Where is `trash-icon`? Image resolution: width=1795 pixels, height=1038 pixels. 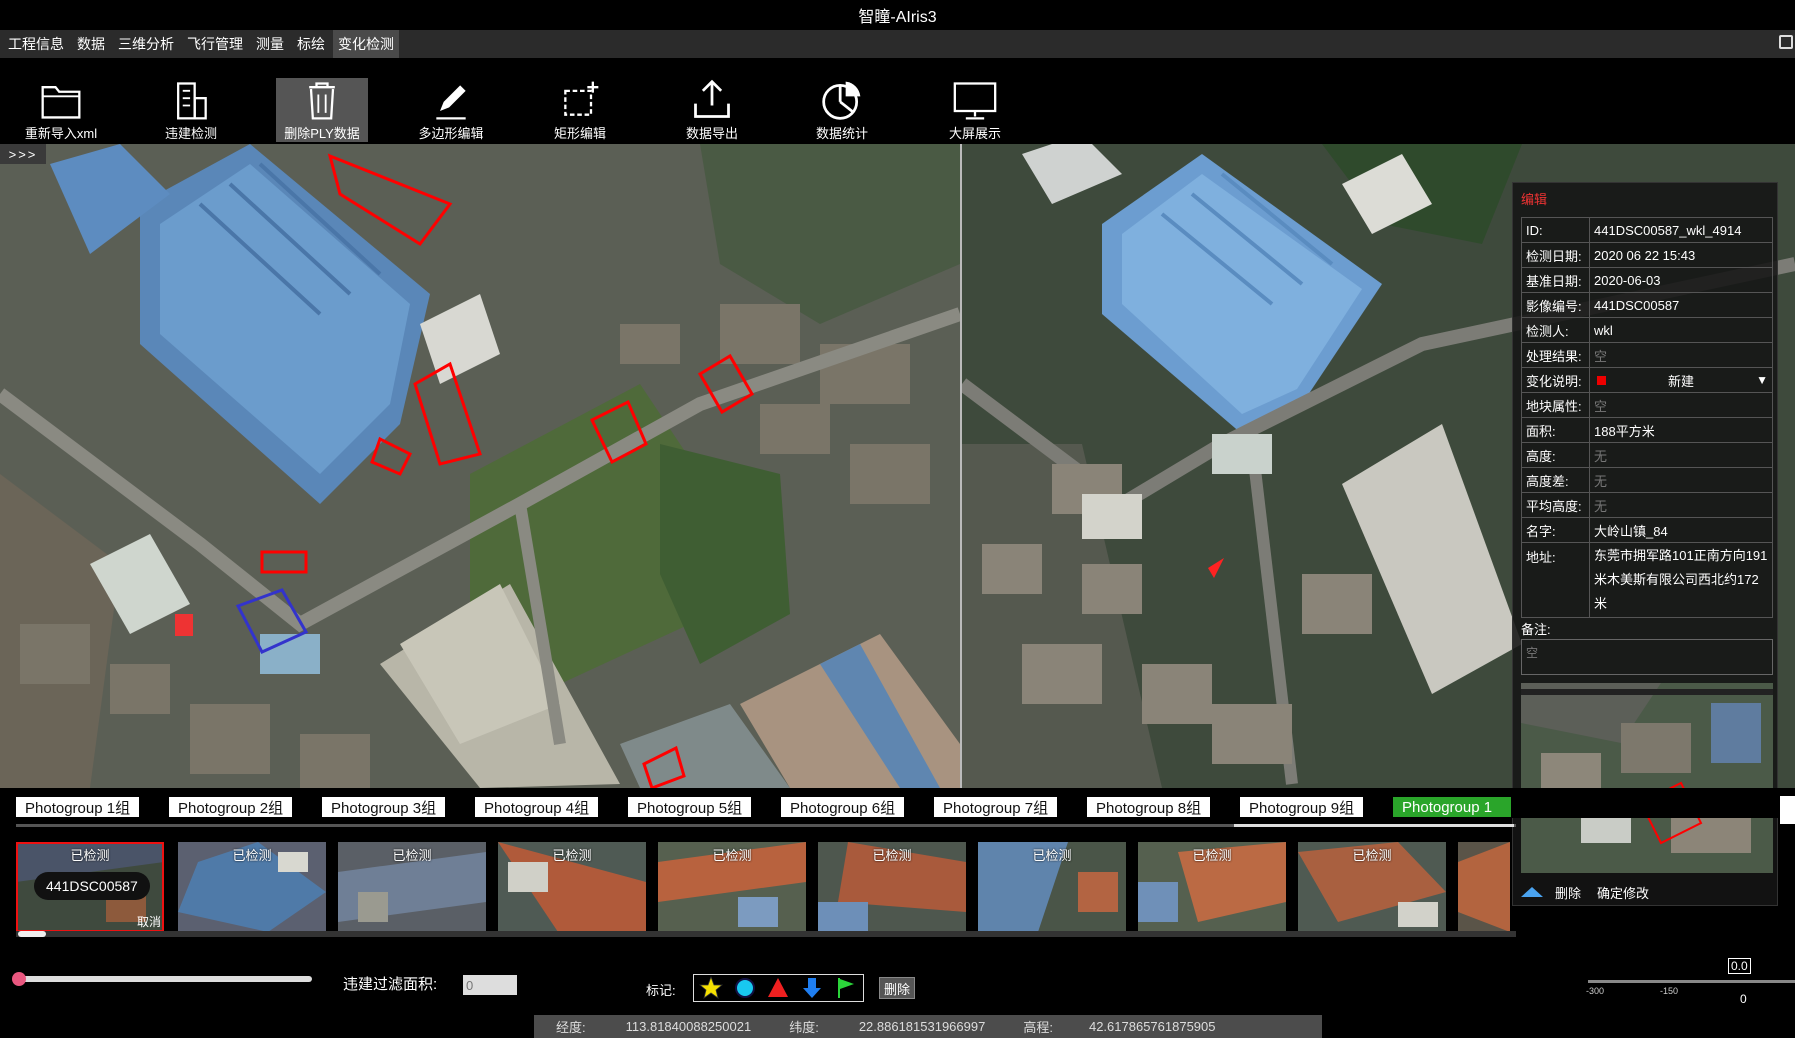 trash-icon is located at coordinates (322, 101).